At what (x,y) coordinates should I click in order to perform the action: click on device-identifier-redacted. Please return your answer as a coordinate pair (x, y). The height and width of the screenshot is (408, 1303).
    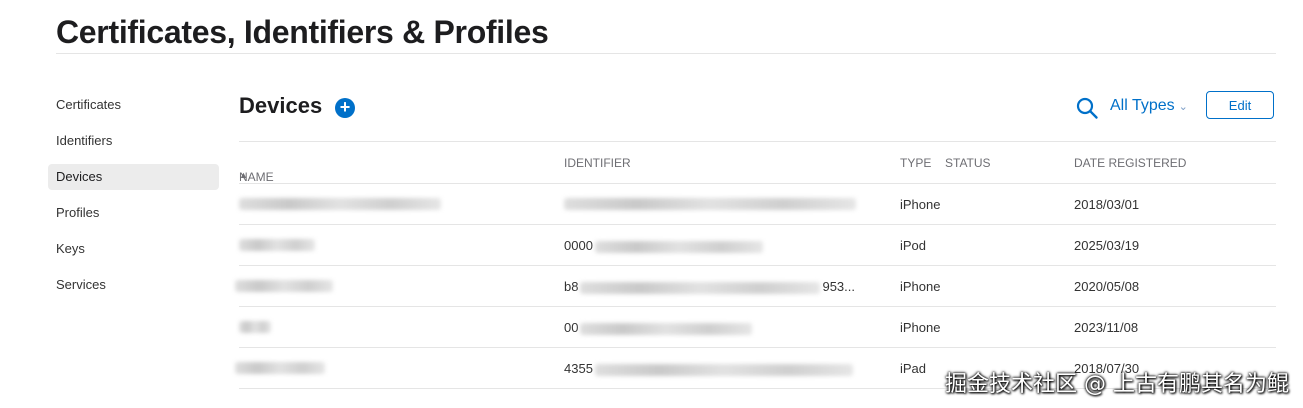
    Looking at the image, I should click on (710, 204).